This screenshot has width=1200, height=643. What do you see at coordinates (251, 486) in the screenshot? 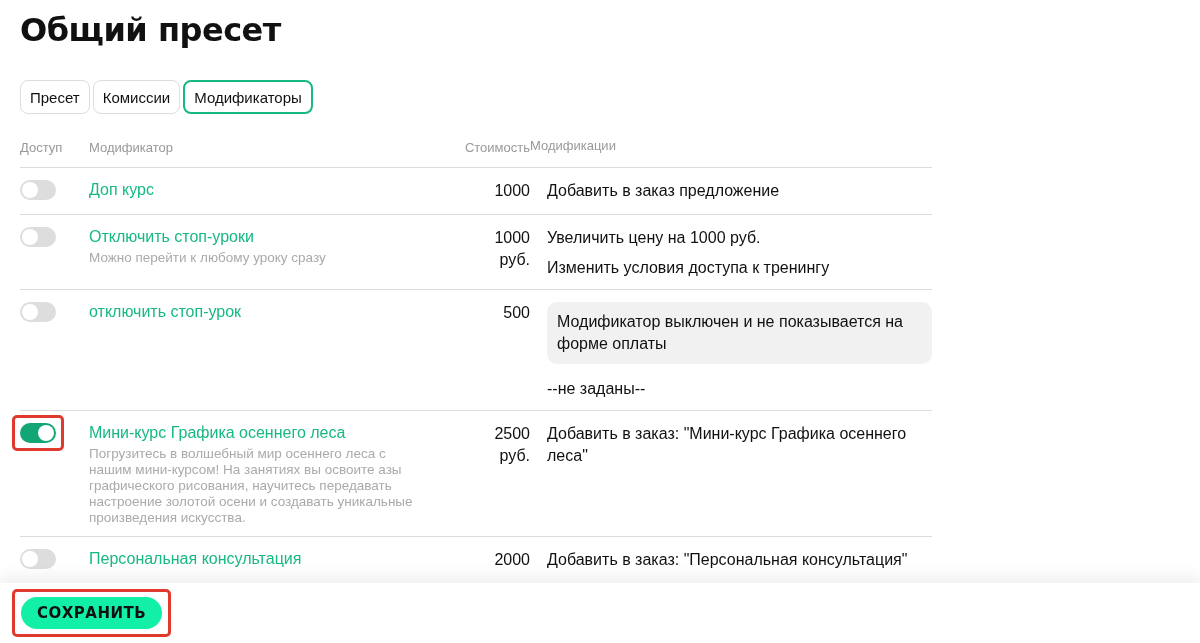
I see `modifier-description: Погрузитесь в волшебный мир осеннего леса с нашим мини-курсом! На занятиях вы освоите азы графического рисования, научитесь передавать настроение золотой осени и создавать уникальные произведения искусства.` at bounding box center [251, 486].